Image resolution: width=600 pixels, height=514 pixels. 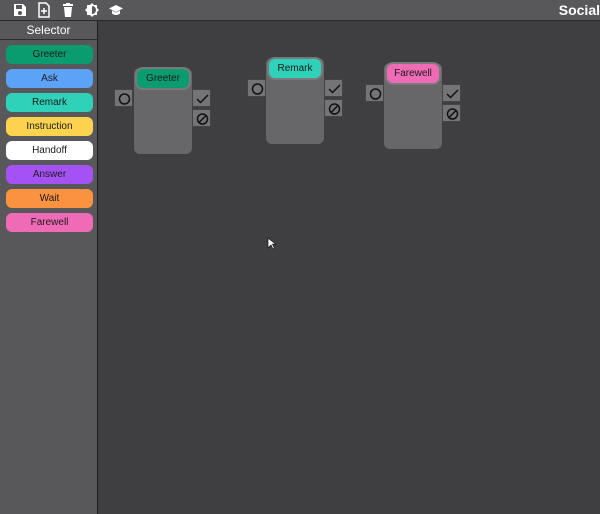 What do you see at coordinates (68, 10) in the screenshot?
I see `delete-icon` at bounding box center [68, 10].